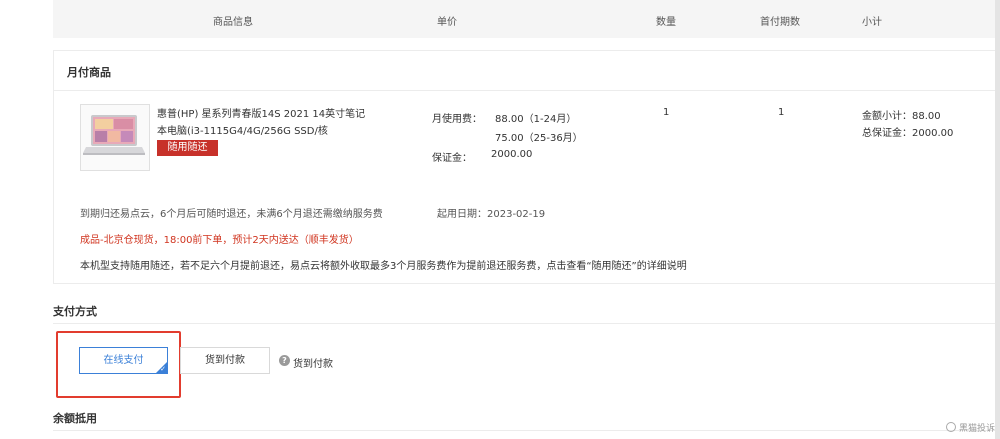 This screenshot has height=439, width=1000. Describe the element at coordinates (75, 311) in the screenshot. I see `payment-method-title: 支付方式` at that location.